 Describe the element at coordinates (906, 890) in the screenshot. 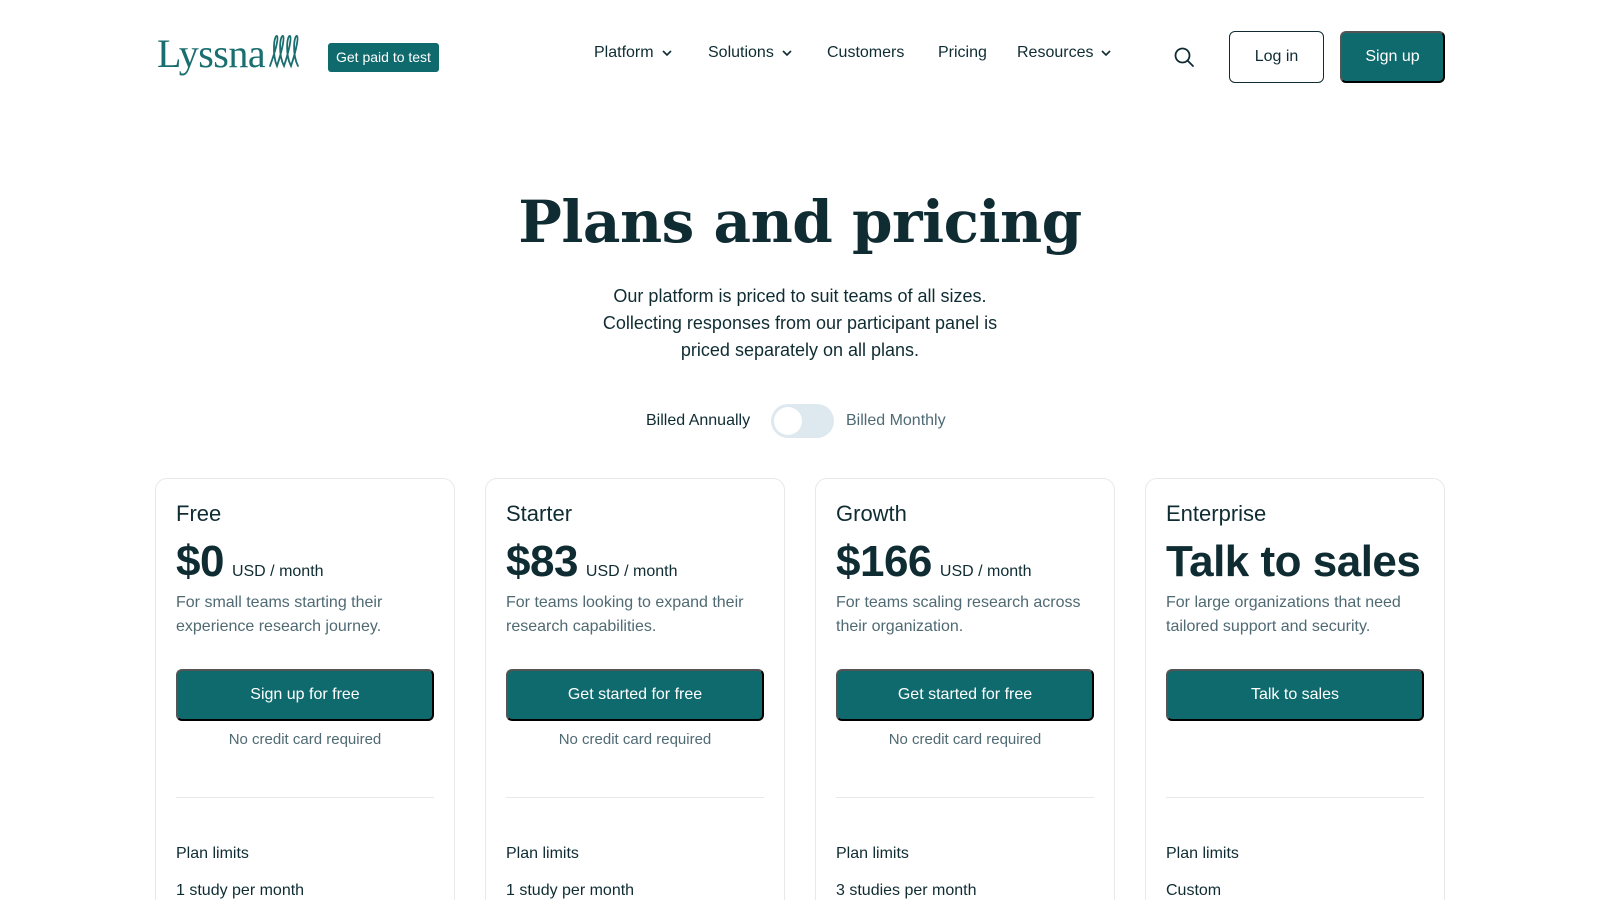

I see `plan-limit-item: 3 studies per month` at that location.